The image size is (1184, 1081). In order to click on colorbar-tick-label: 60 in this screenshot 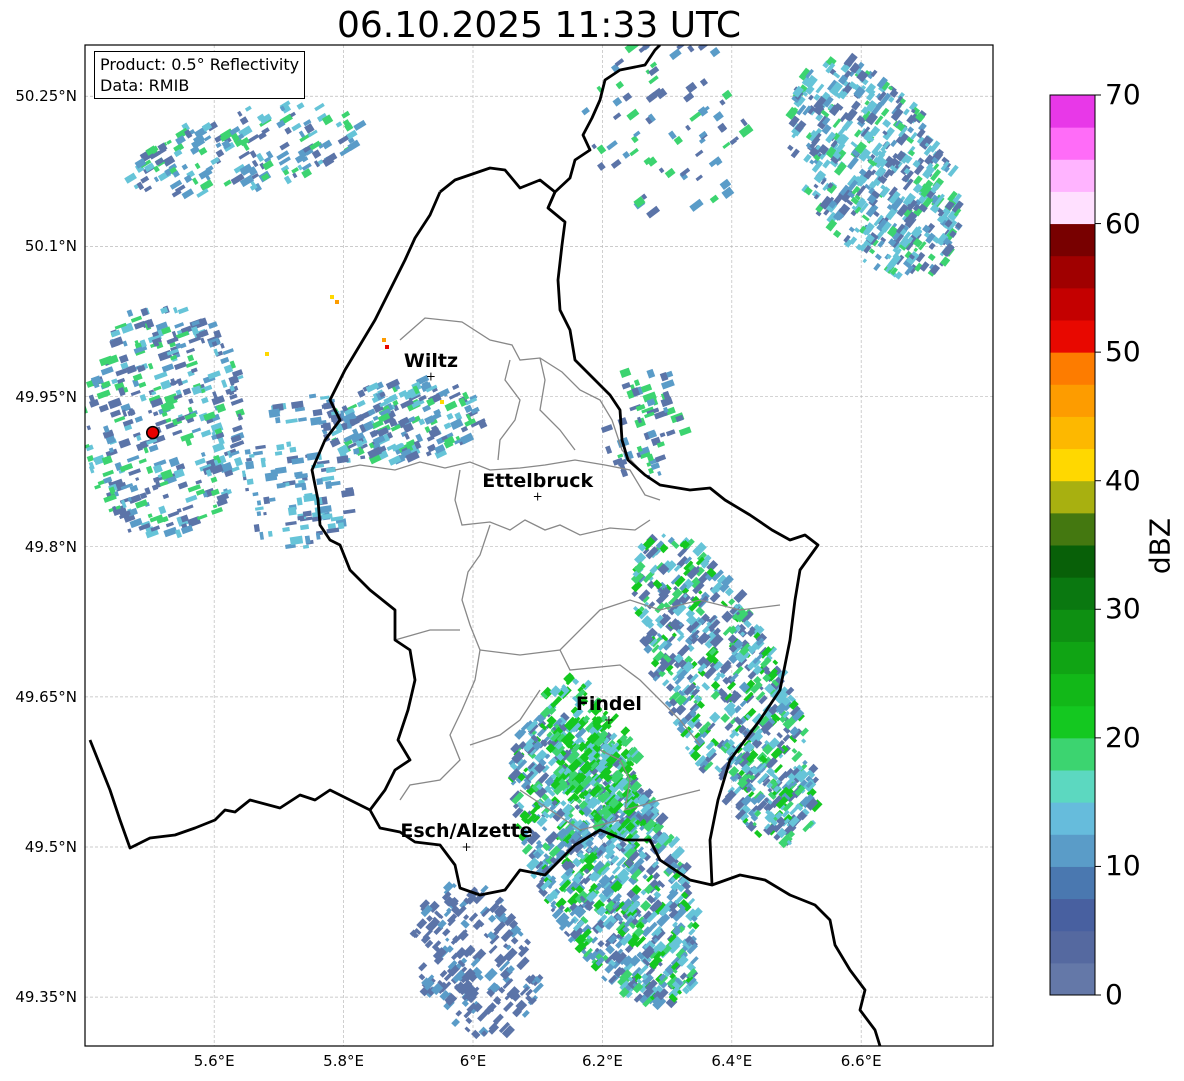, I will do `click(1123, 223)`.